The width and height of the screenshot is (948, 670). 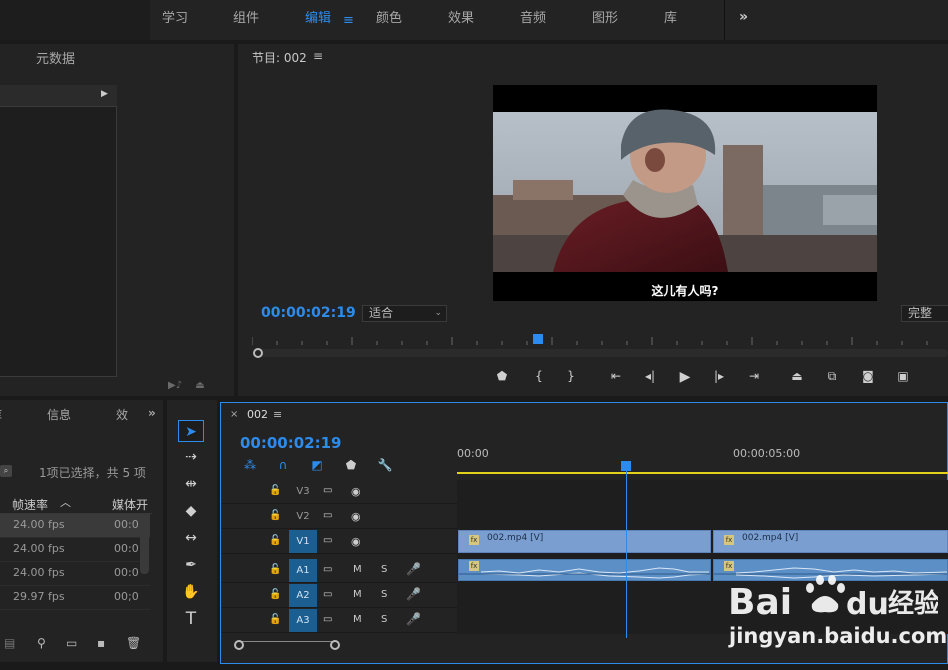 I want to click on workspace-tab-assembly: 组件, so click(x=246, y=20).